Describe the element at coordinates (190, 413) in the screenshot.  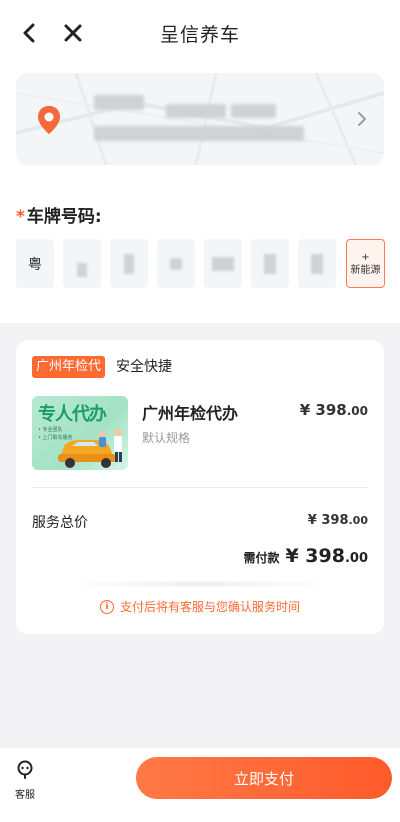
I see `product-name: 广州年检代办` at that location.